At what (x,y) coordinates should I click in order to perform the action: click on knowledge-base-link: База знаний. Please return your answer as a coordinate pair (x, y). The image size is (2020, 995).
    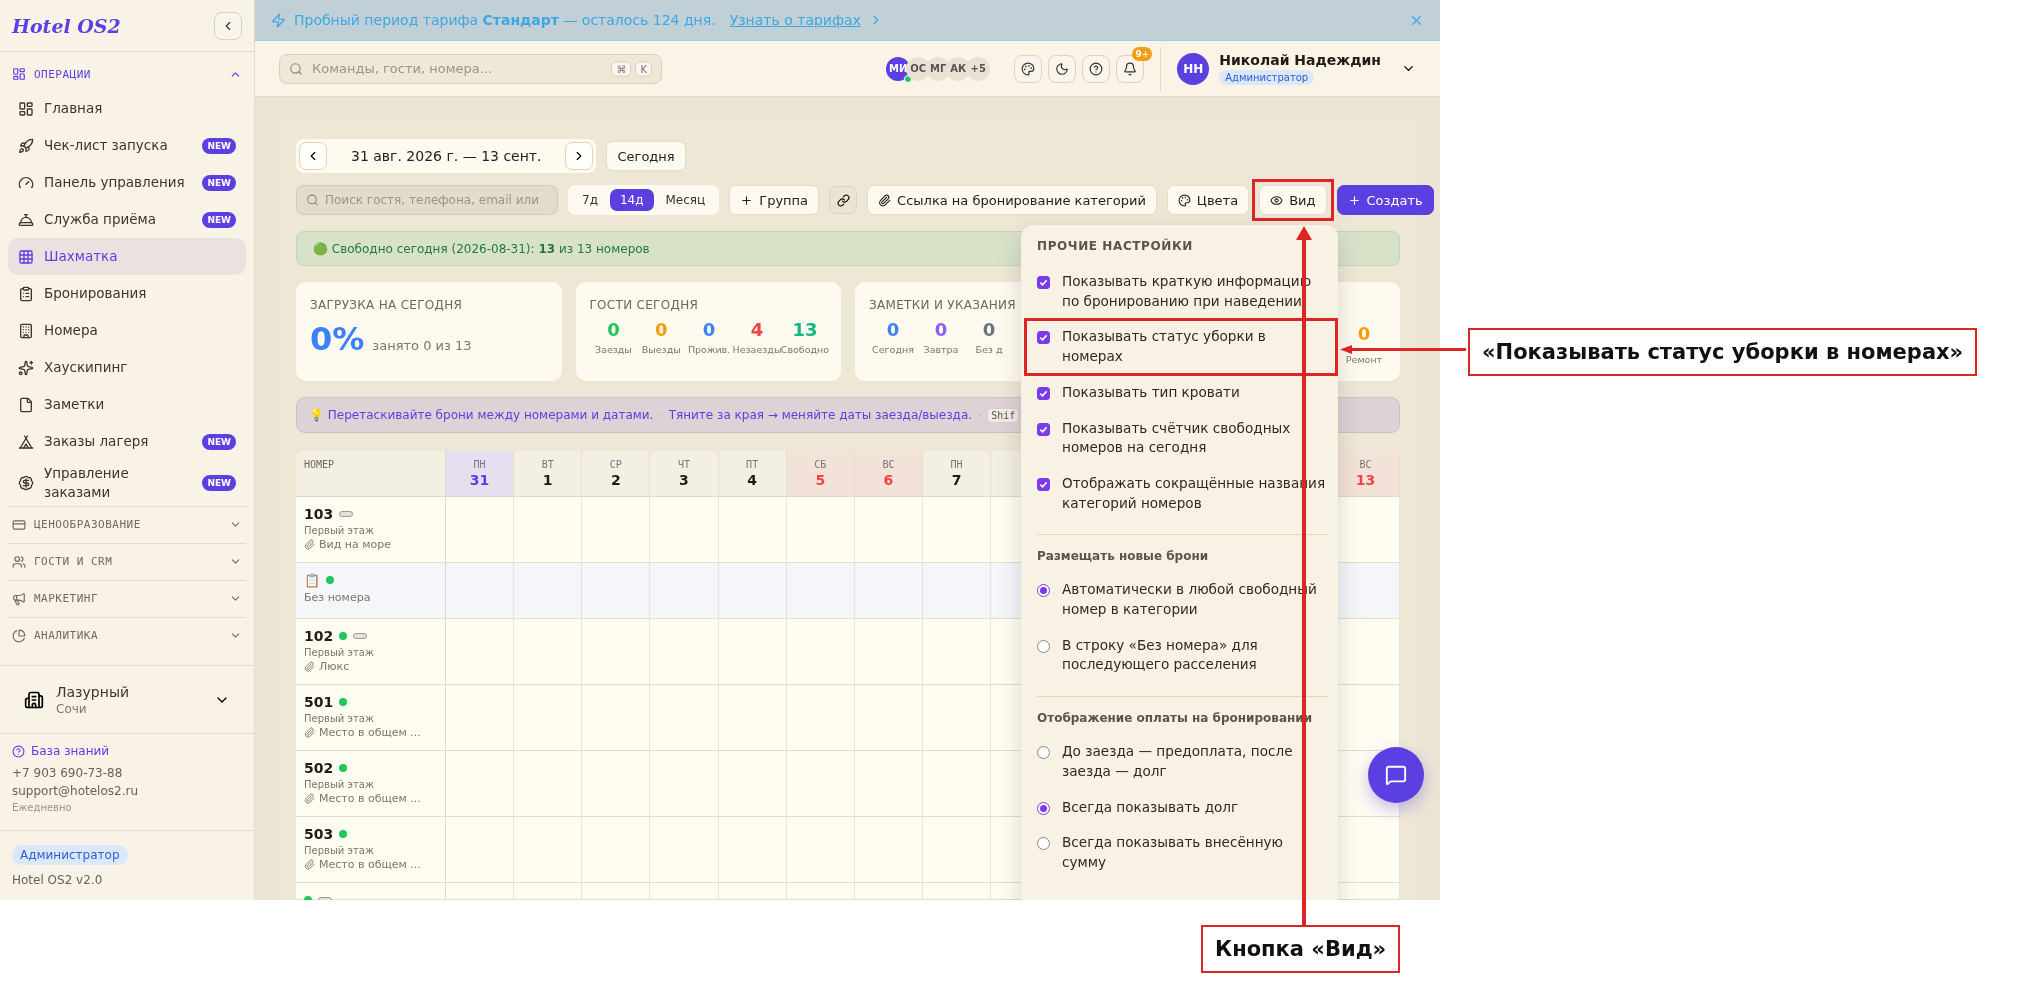
    Looking at the image, I should click on (127, 751).